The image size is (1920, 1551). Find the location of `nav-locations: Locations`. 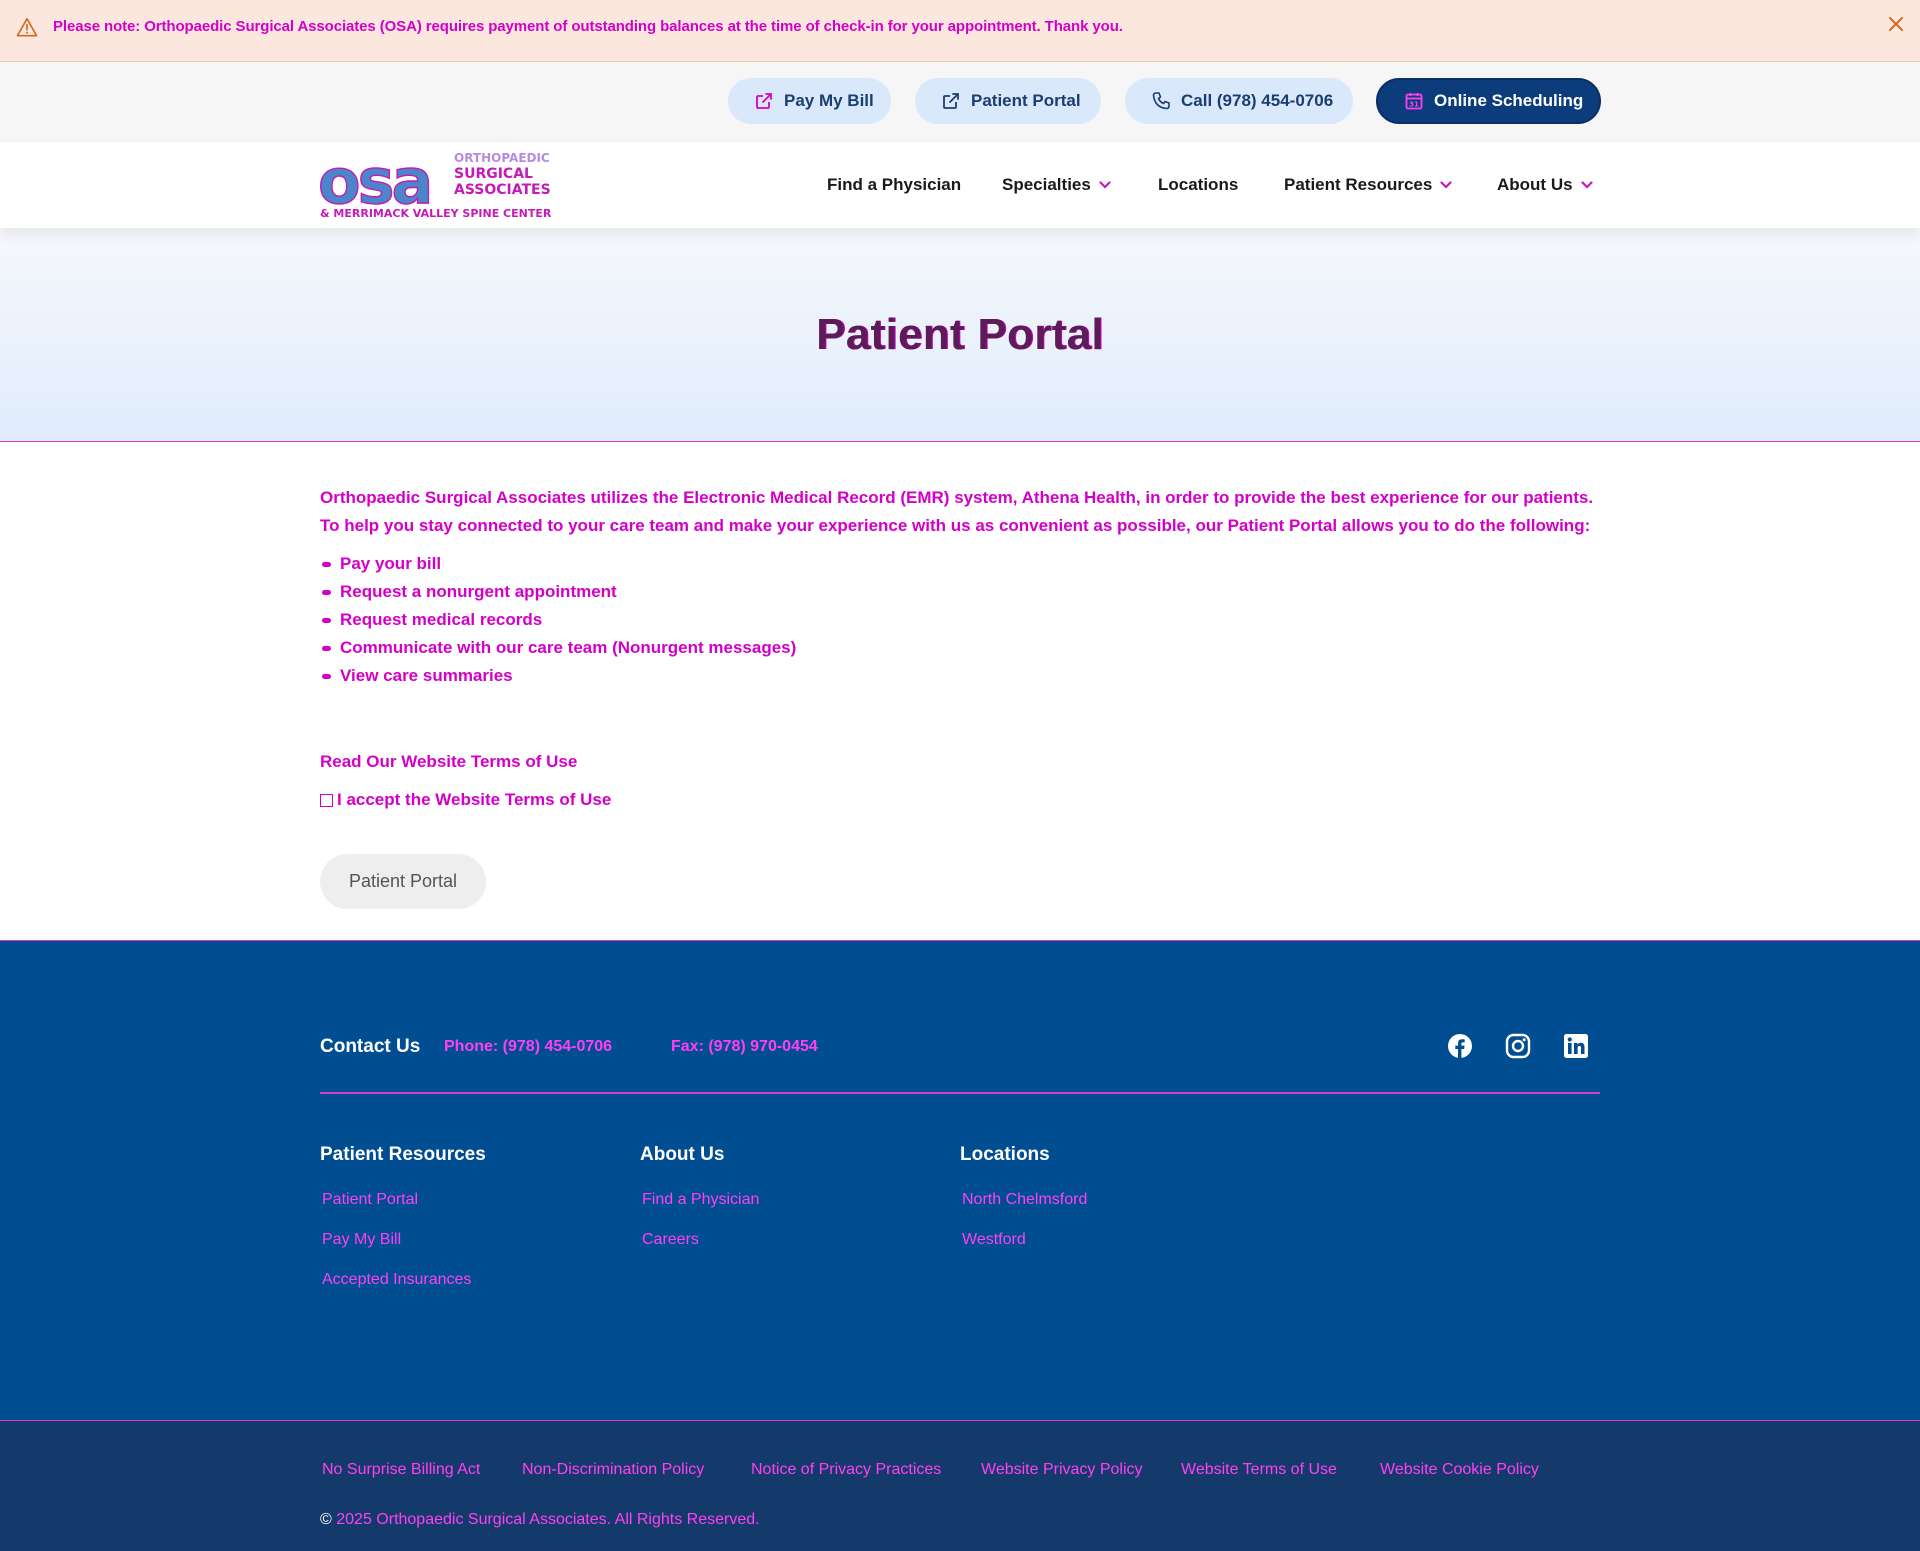

nav-locations: Locations is located at coordinates (1198, 185).